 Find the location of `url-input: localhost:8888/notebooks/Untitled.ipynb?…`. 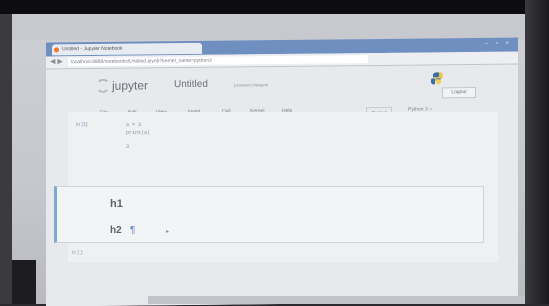

url-input: localhost:8888/notebooks/Untitled.ipynb?… is located at coordinates (218, 61).